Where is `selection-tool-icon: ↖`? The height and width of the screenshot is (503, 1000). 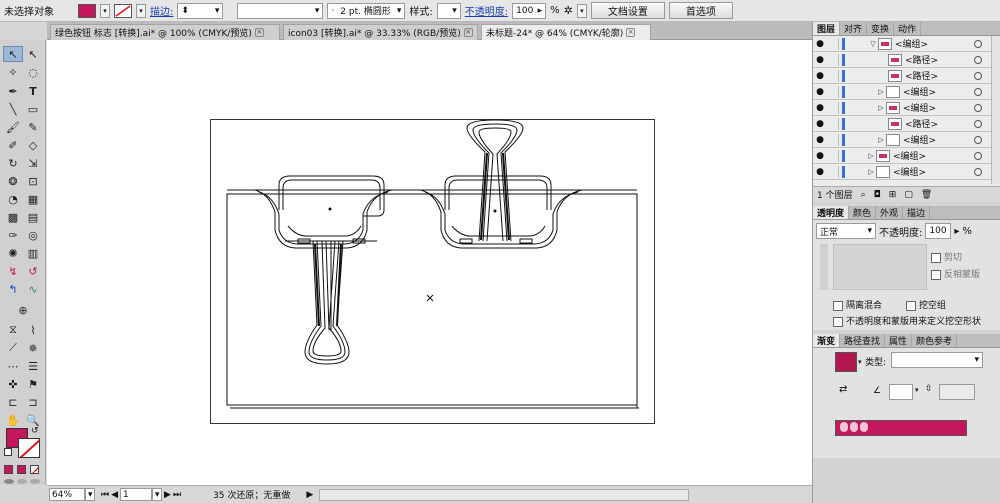
selection-tool-icon: ↖ is located at coordinates (13, 54).